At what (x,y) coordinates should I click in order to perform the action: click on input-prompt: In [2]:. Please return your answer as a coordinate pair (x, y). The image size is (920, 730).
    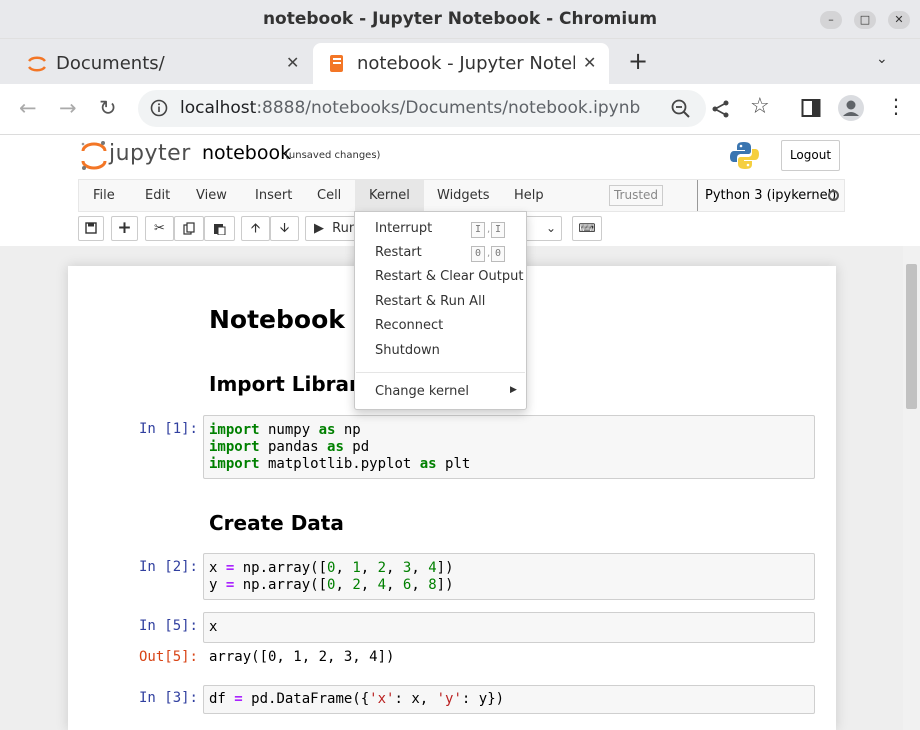
    Looking at the image, I should click on (168, 567).